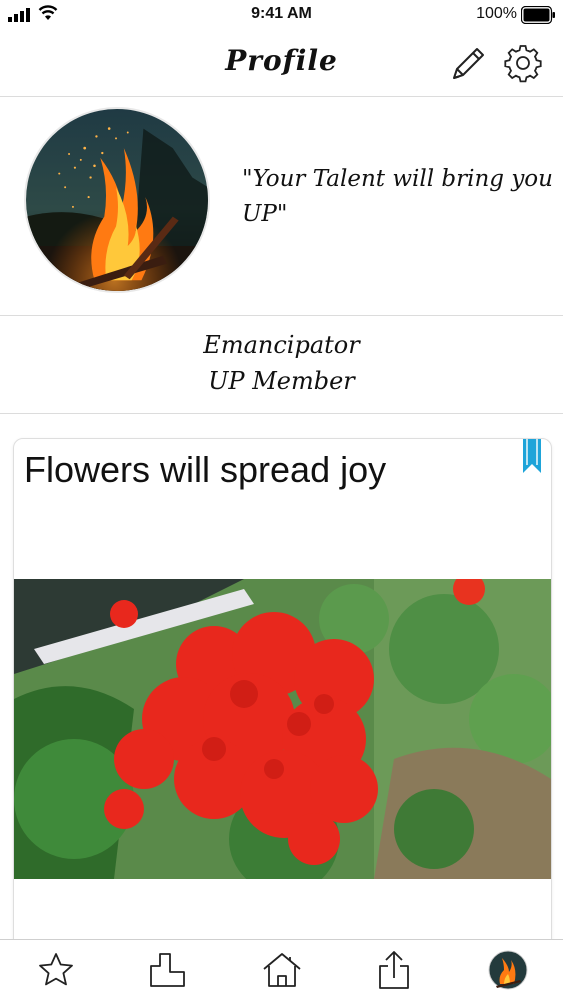  What do you see at coordinates (205, 469) in the screenshot?
I see `post-title: Flowers will spread joy` at bounding box center [205, 469].